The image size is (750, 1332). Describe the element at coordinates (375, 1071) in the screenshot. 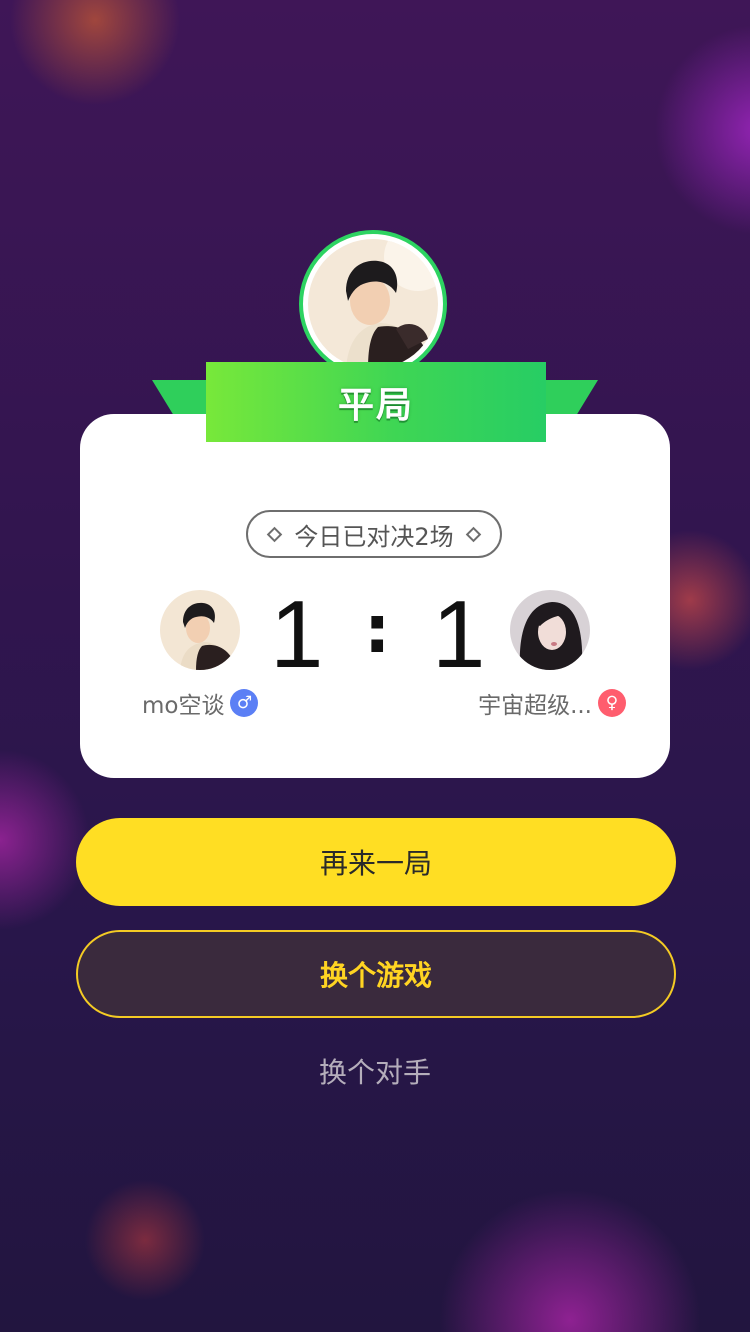

I see `change-opponent-link: 换个对手` at that location.